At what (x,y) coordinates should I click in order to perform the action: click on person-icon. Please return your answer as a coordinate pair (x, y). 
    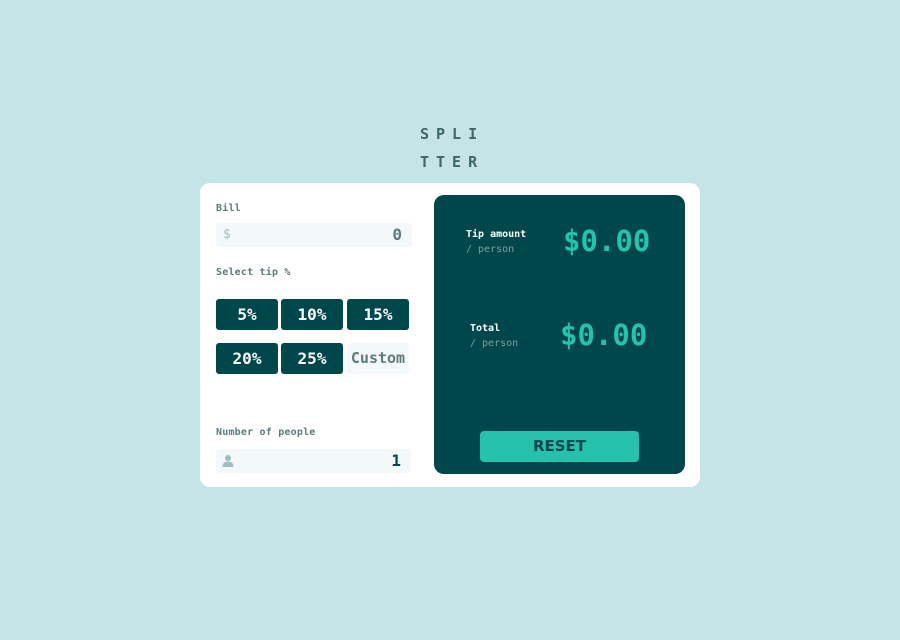
    Looking at the image, I should click on (228, 461).